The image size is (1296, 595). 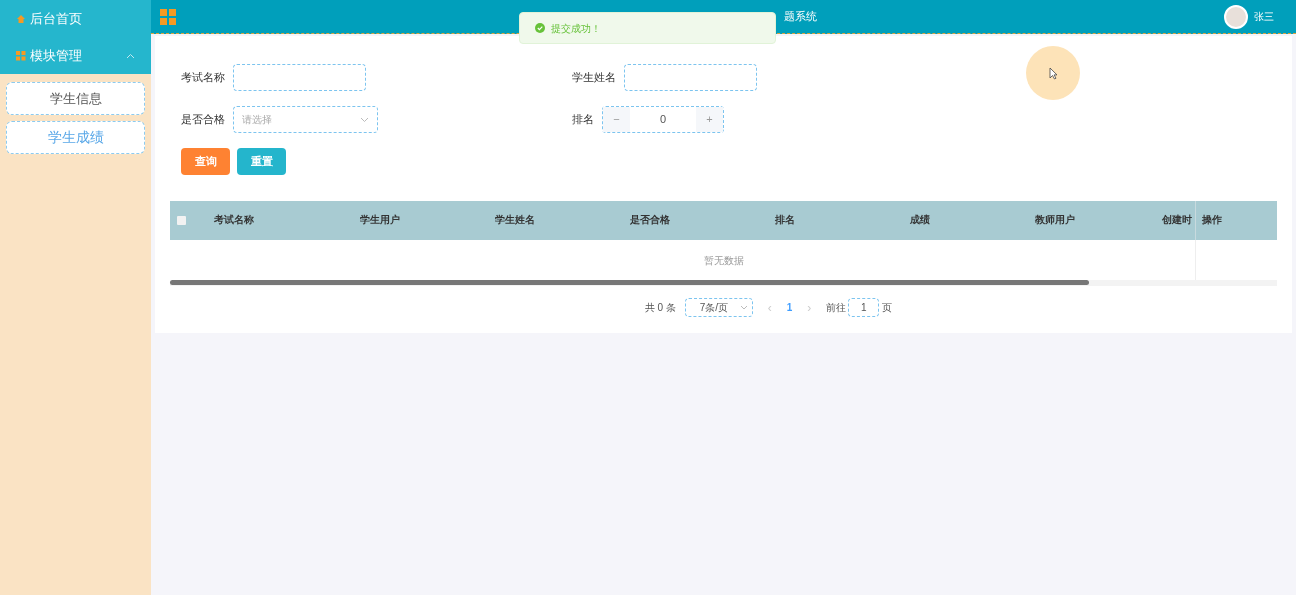 I want to click on select-field: 请选择, so click(x=305, y=119).